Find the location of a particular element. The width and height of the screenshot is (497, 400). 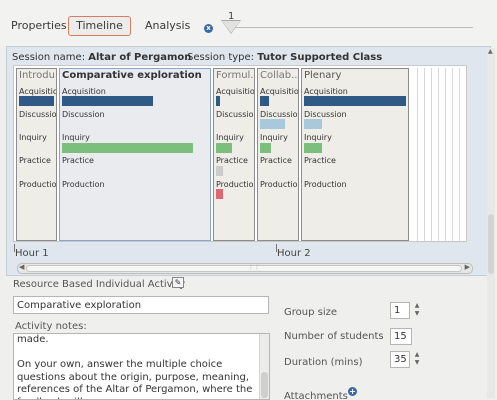

practice-bar is located at coordinates (219, 171).